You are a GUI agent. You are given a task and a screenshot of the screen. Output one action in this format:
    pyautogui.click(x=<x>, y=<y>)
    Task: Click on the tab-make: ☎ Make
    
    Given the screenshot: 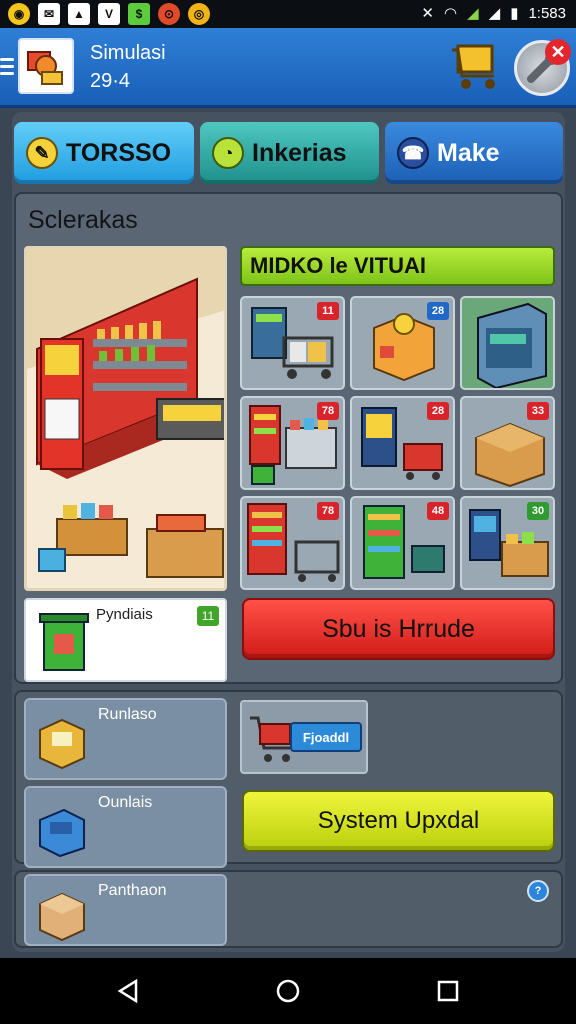 What is the action you would take?
    pyautogui.click(x=474, y=153)
    